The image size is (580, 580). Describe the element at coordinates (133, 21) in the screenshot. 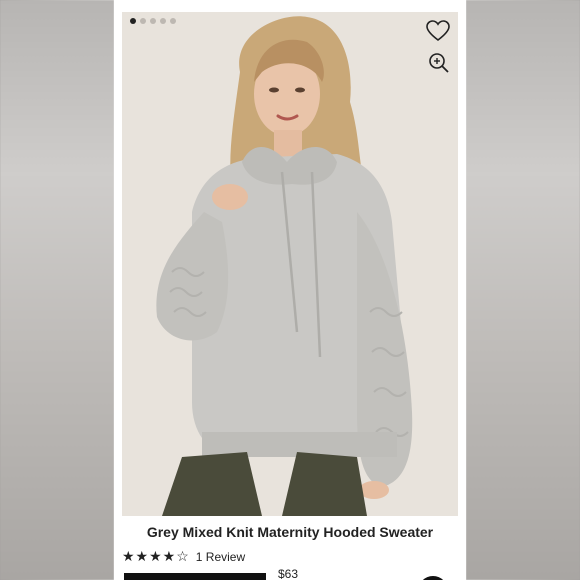

I see `pagination-dot-active` at that location.